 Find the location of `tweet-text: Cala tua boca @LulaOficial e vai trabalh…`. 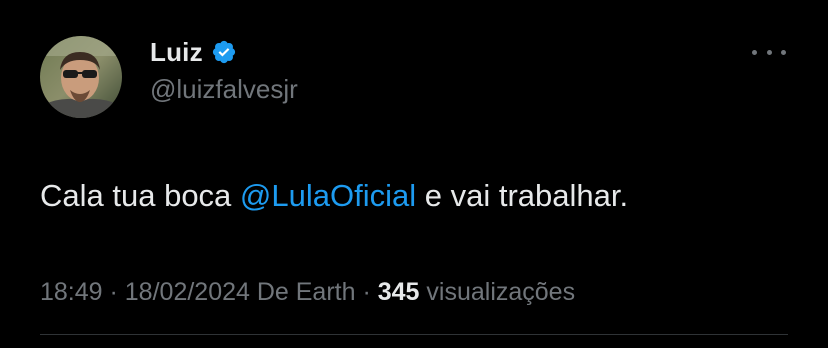

tweet-text: Cala tua boca @LulaOficial e vai trabalh… is located at coordinates (334, 196).